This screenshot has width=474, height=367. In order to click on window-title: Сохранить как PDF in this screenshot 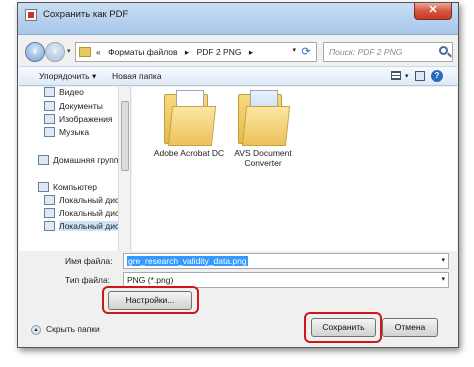, I will do `click(86, 14)`.